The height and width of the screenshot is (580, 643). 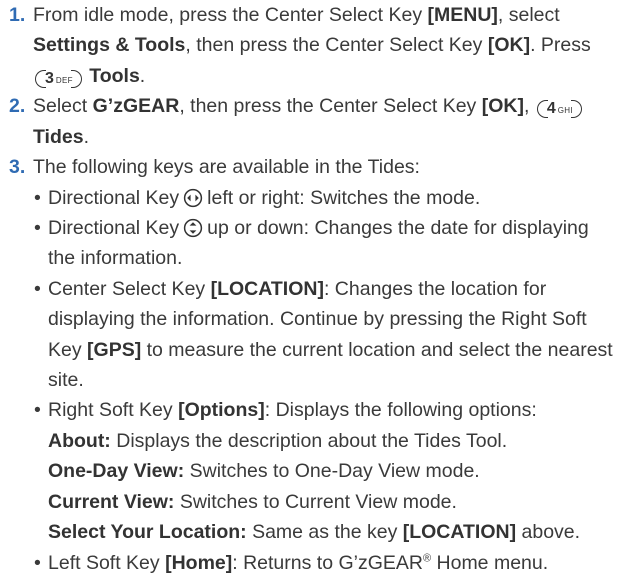 I want to click on step-number: 2., so click(x=17, y=106).